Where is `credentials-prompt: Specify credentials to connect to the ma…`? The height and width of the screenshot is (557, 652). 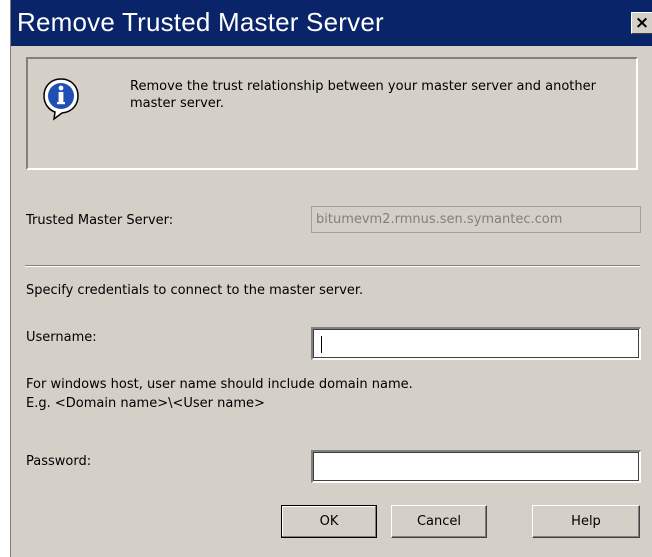
credentials-prompt: Specify credentials to connect to the ma… is located at coordinates (195, 290).